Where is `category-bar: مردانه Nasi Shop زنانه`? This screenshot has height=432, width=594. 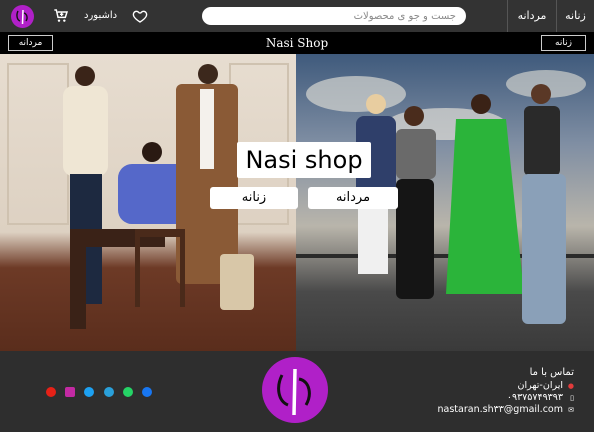
category-bar: مردانه Nasi Shop زنانه is located at coordinates (297, 43).